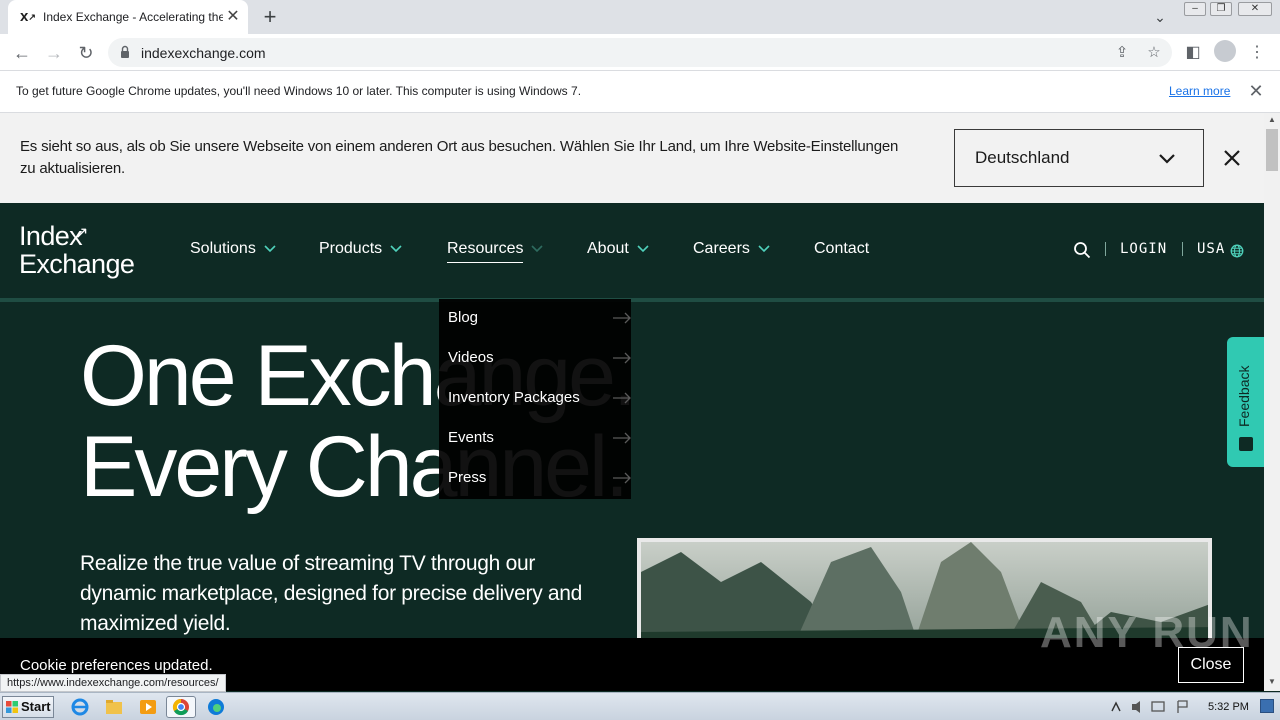 This screenshot has width=1280, height=720. I want to click on browser-toolbar: ← → ↻ indexexchange.com ⇪ ☆ ◧ ⋮, so click(640, 52).